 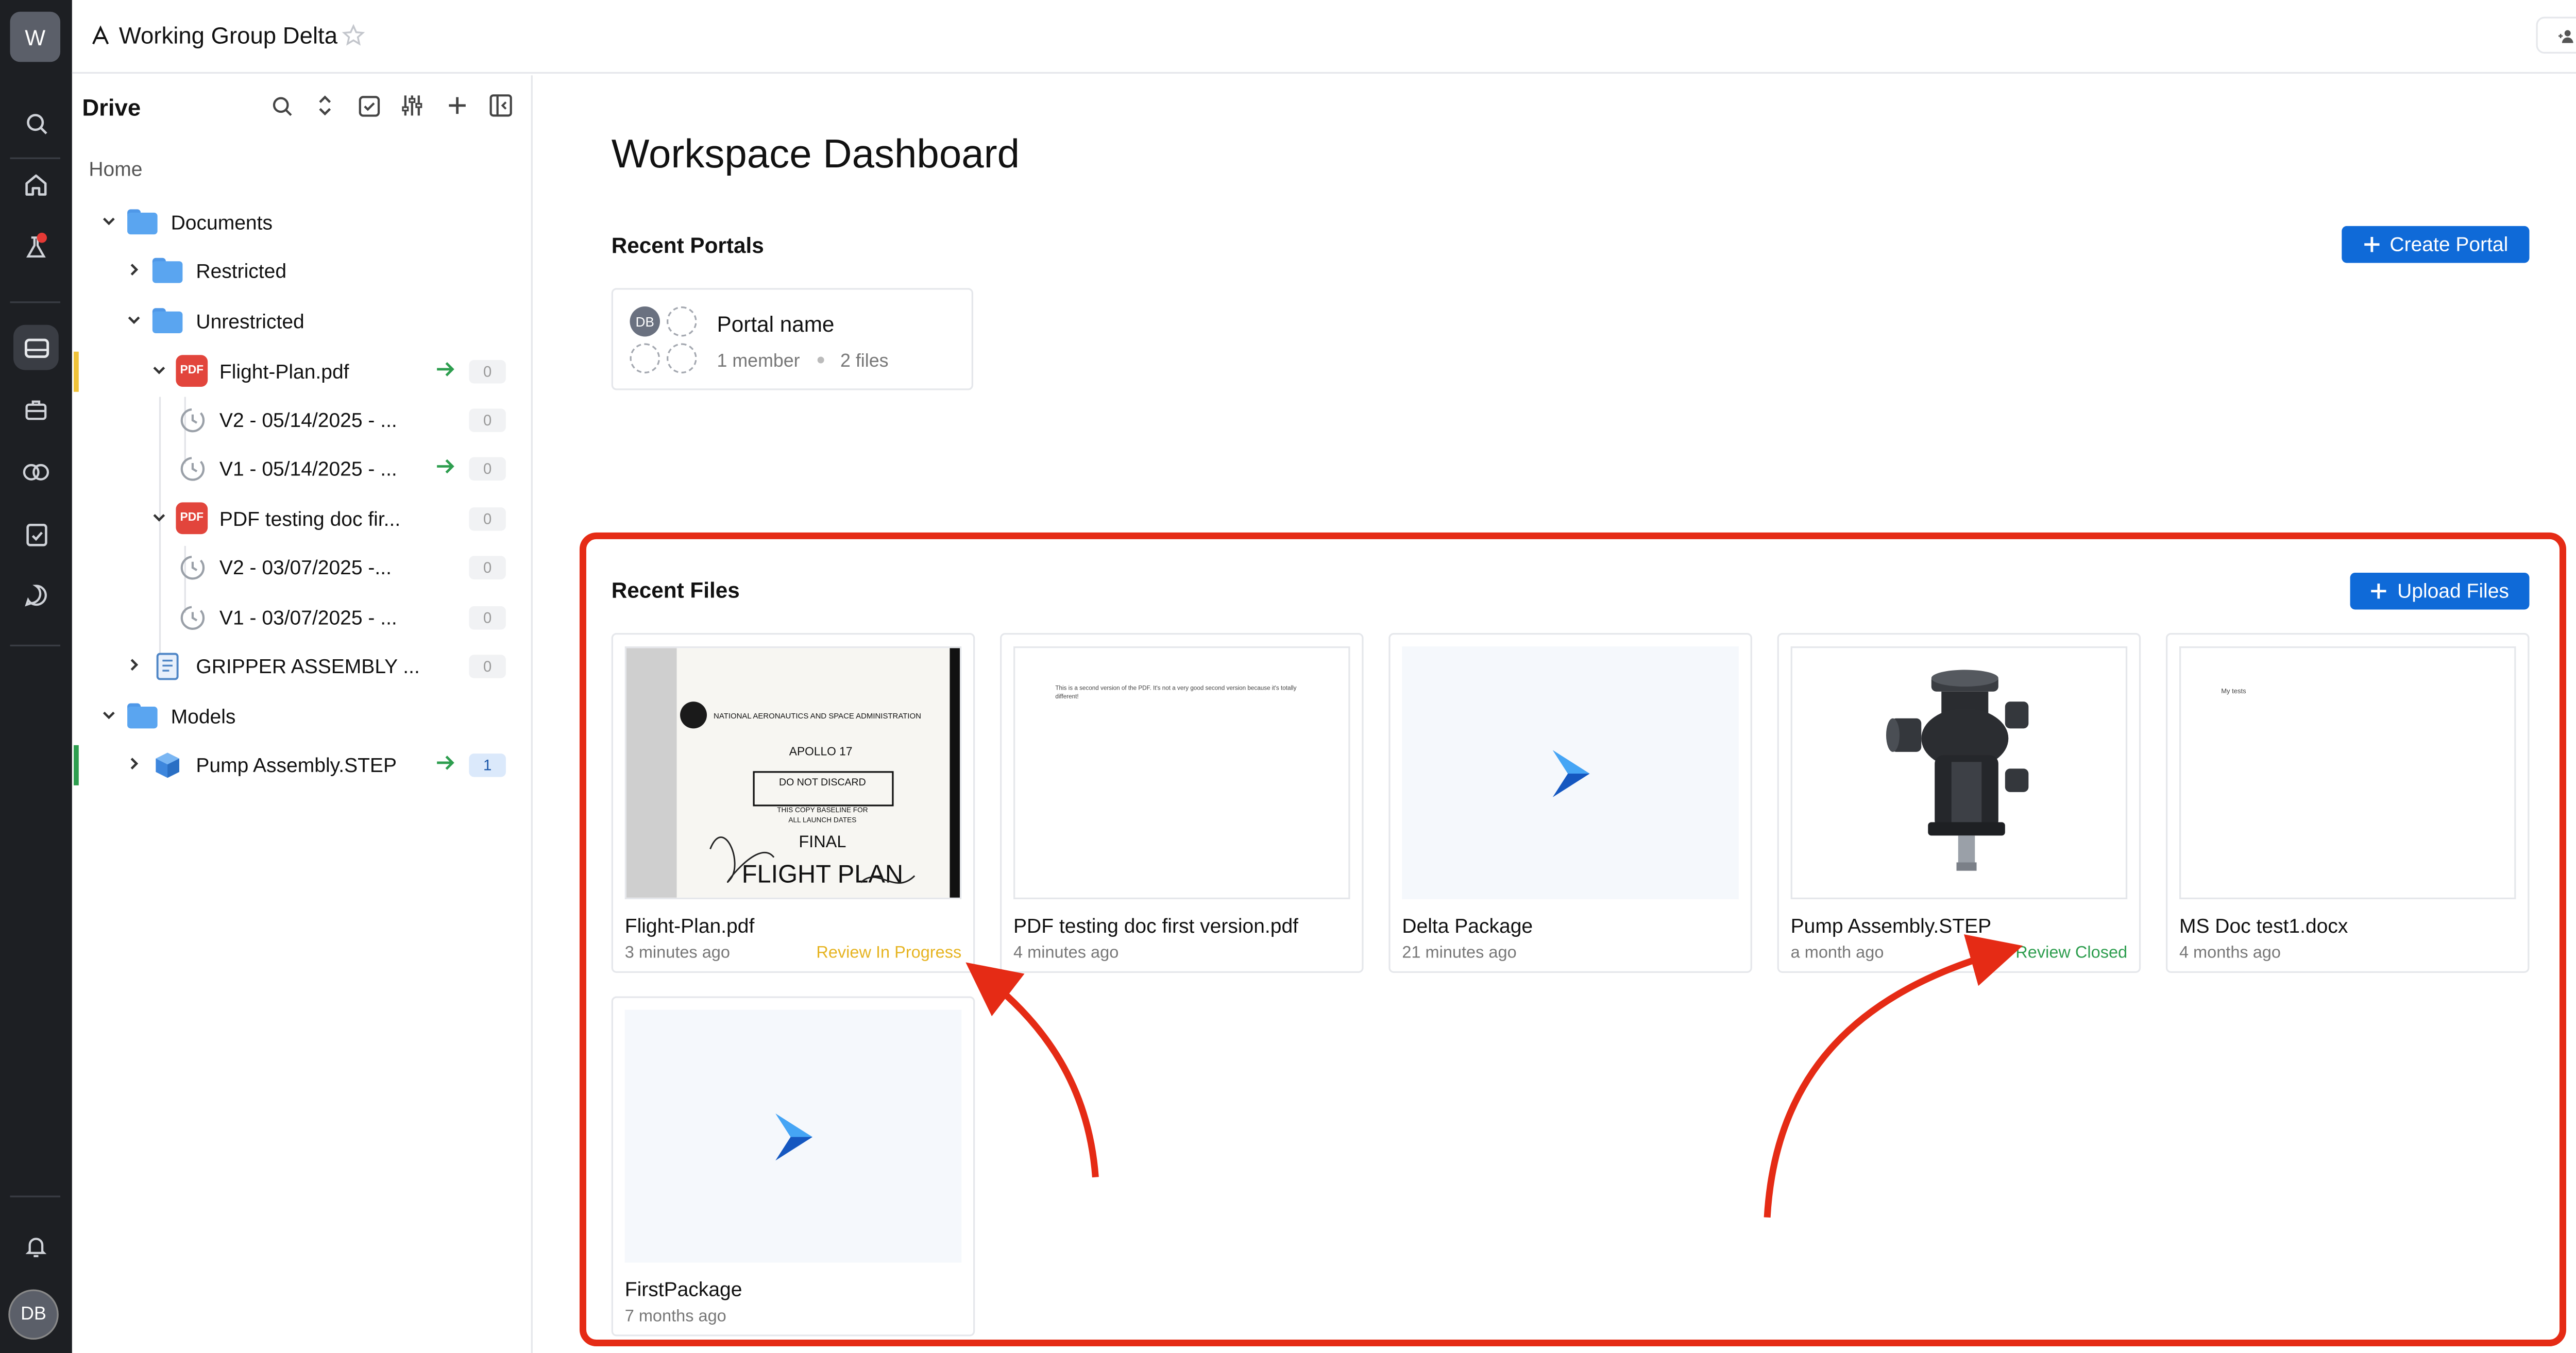 I want to click on annotation-arrow-left, so click(x=1032, y=1070).